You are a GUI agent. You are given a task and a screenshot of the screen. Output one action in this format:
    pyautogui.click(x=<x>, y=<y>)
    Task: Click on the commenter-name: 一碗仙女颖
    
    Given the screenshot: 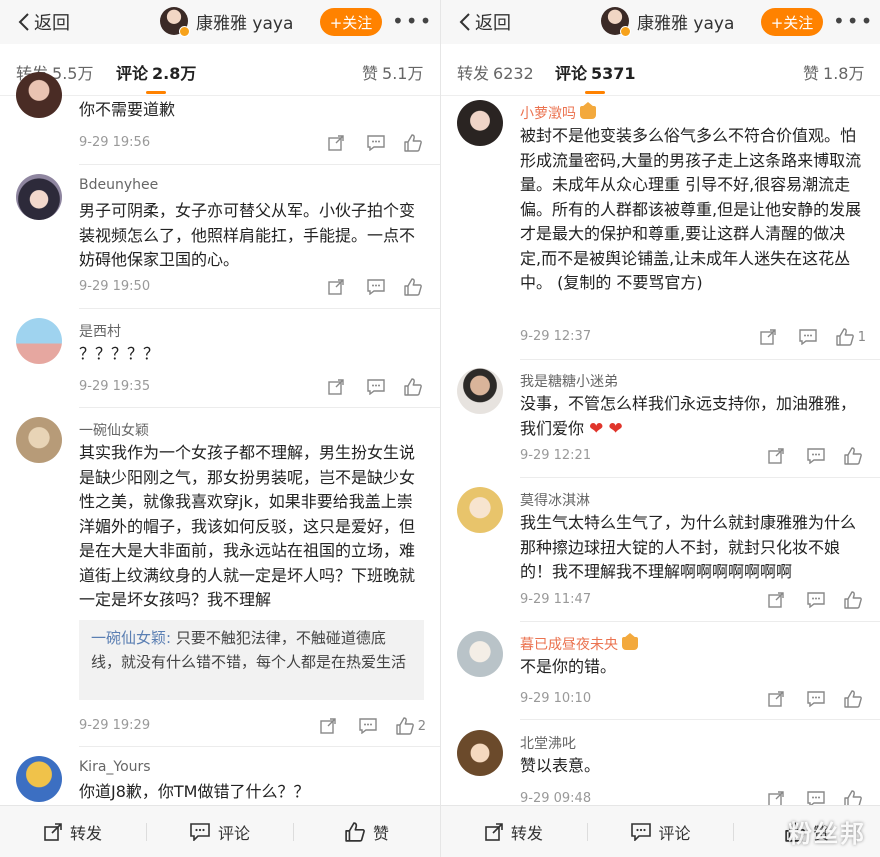 What is the action you would take?
    pyautogui.click(x=114, y=430)
    